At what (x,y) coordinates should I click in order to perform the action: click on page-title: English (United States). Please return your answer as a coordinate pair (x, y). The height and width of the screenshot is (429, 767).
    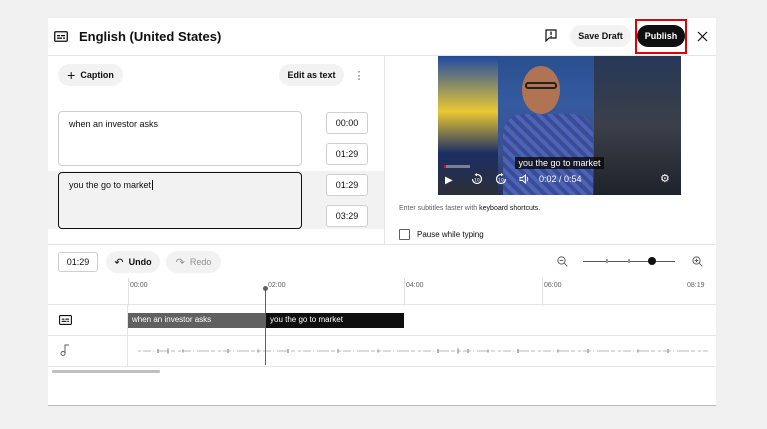
    Looking at the image, I should click on (150, 36).